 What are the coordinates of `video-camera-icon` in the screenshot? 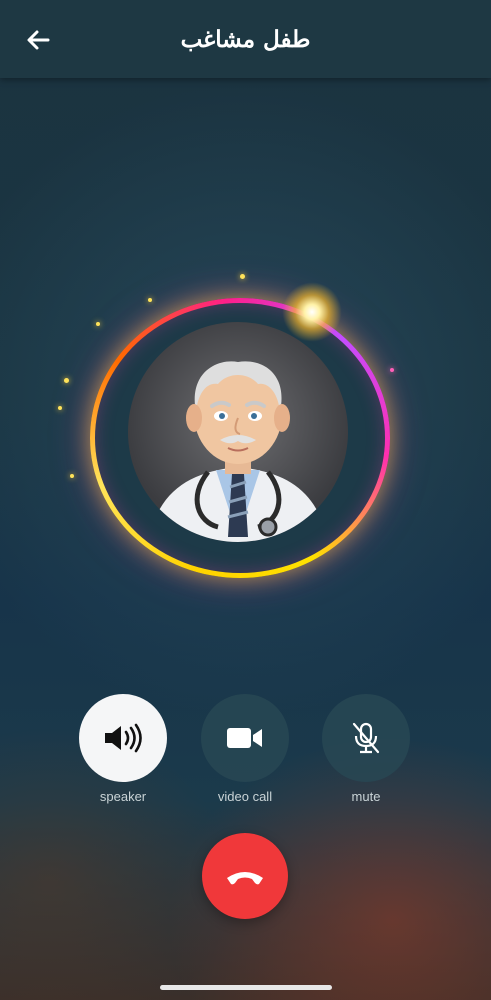 It's located at (244, 738).